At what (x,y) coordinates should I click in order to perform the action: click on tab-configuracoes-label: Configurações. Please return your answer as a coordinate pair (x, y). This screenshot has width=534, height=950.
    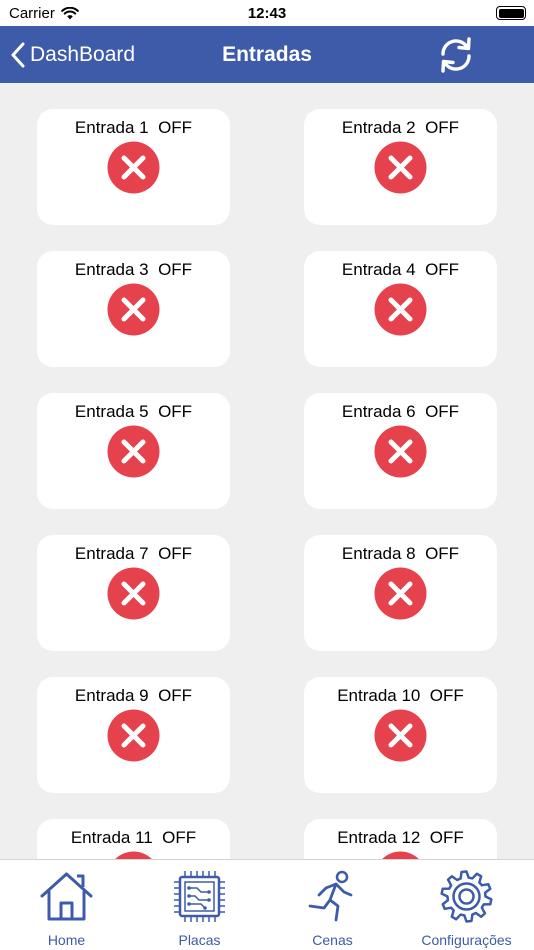
    Looking at the image, I should click on (466, 940).